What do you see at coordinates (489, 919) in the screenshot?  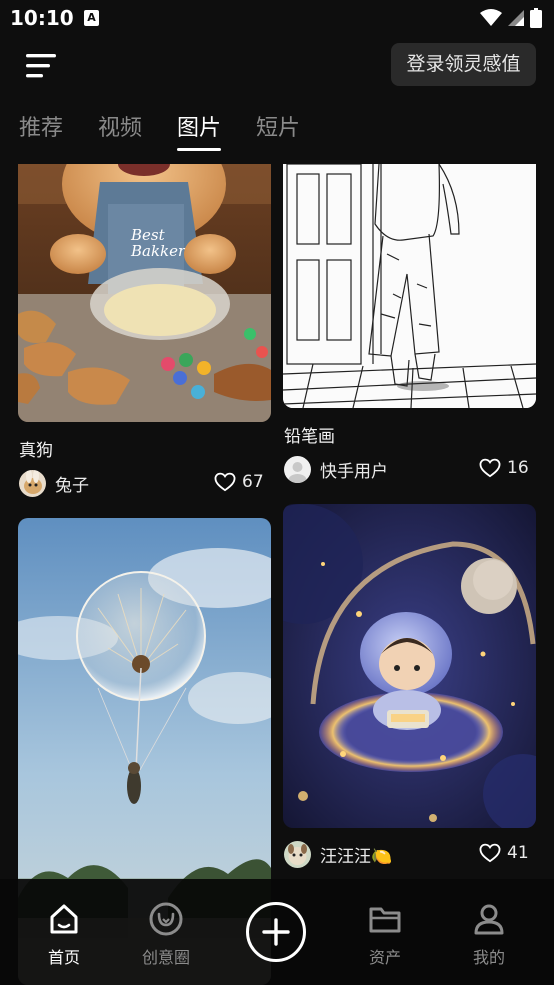 I see `user-icon` at bounding box center [489, 919].